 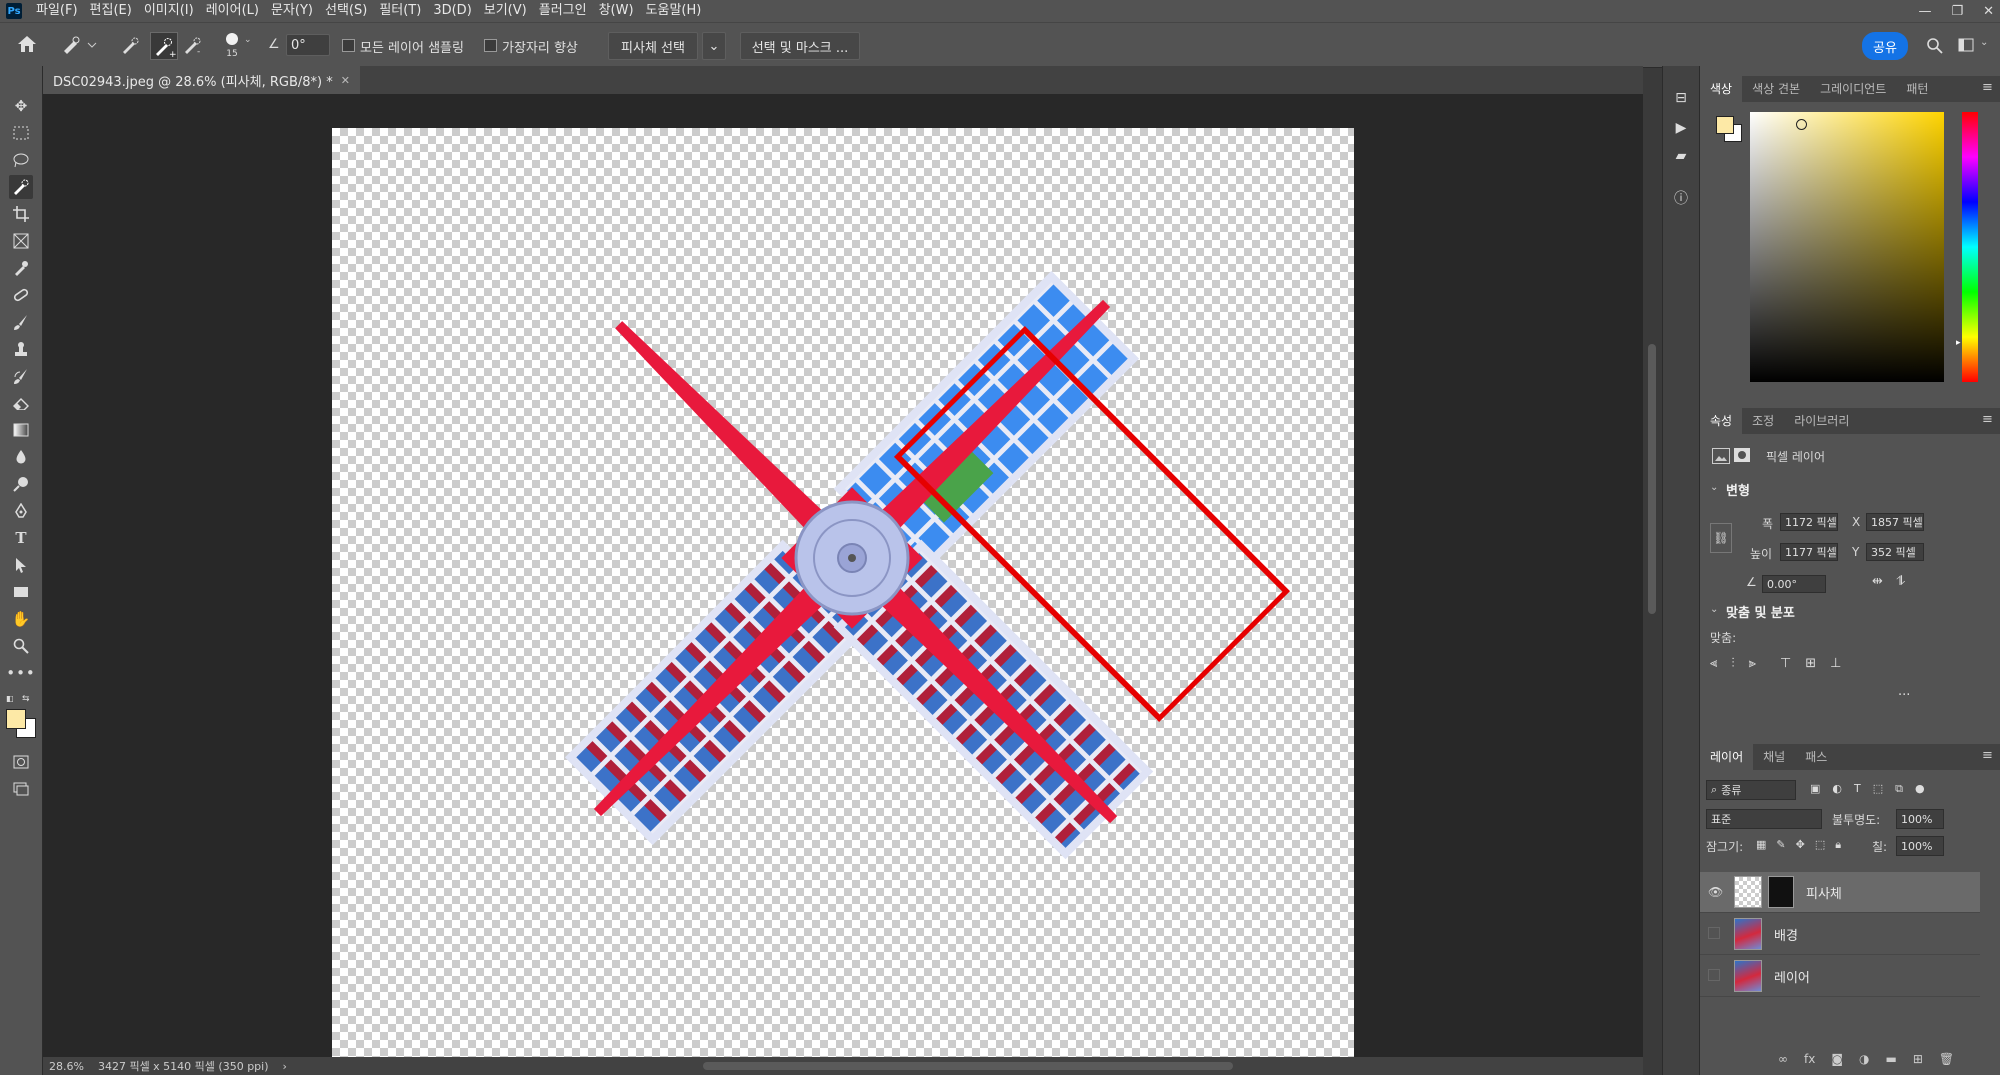 What do you see at coordinates (285, 1066) in the screenshot?
I see `chevron-right-icon: ›` at bounding box center [285, 1066].